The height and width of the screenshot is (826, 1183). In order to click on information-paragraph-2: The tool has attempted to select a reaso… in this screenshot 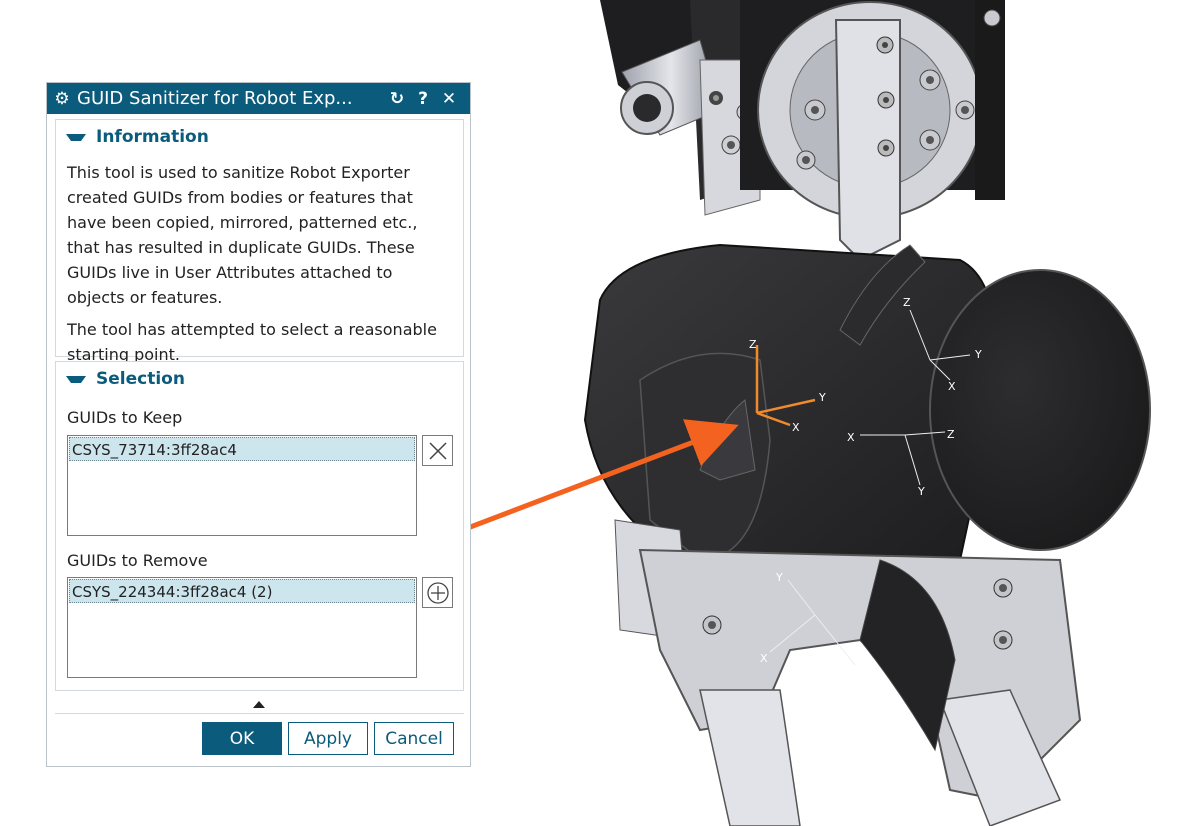, I will do `click(252, 342)`.